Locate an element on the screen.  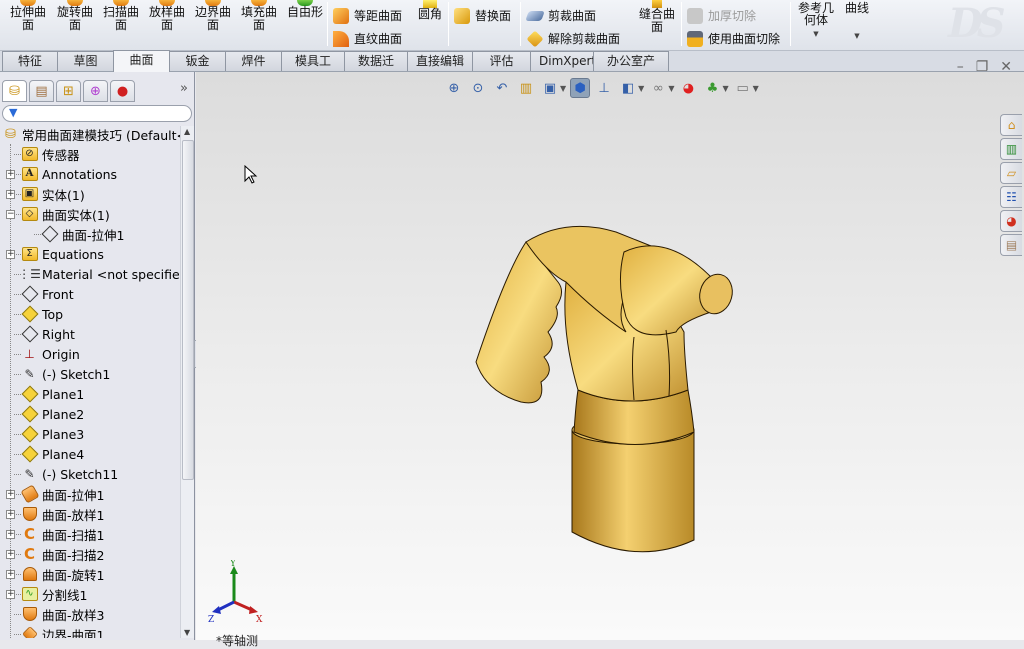
view-orientation-icon: ▣ is located at coordinates (550, 88).